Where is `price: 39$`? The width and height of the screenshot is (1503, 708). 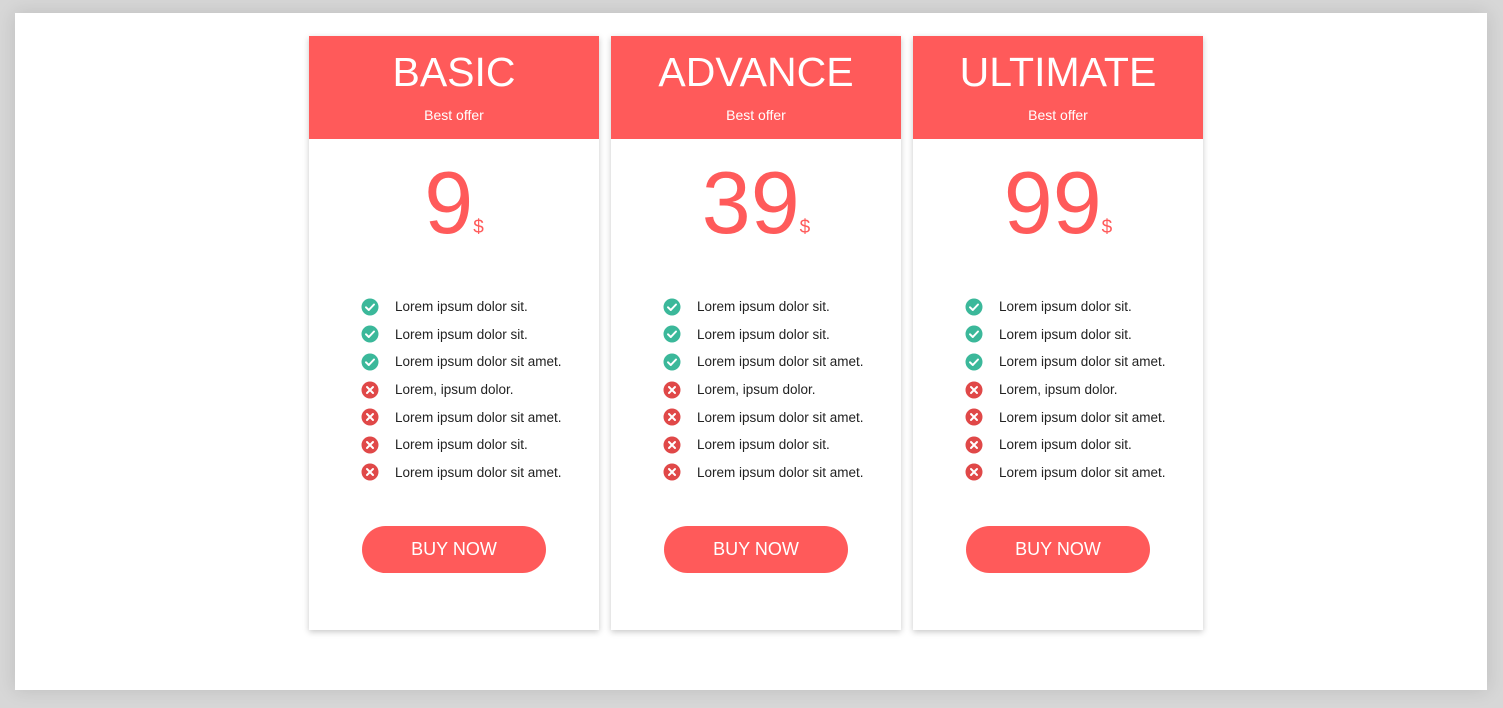
price: 39$ is located at coordinates (756, 203).